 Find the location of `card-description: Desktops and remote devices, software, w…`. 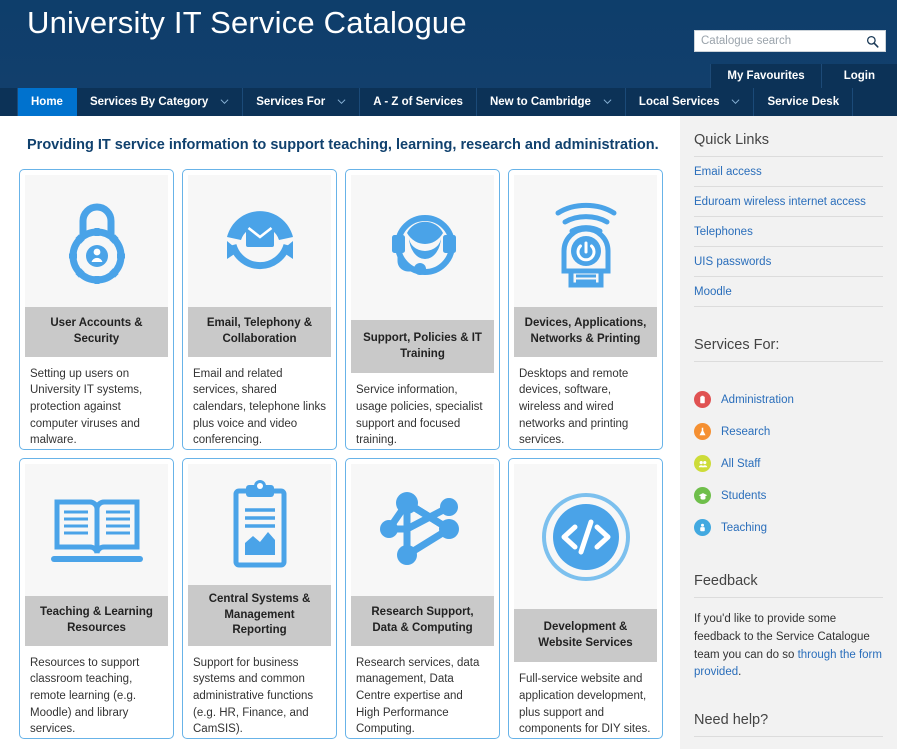

card-description: Desktops and remote devices, software, w… is located at coordinates (574, 407).